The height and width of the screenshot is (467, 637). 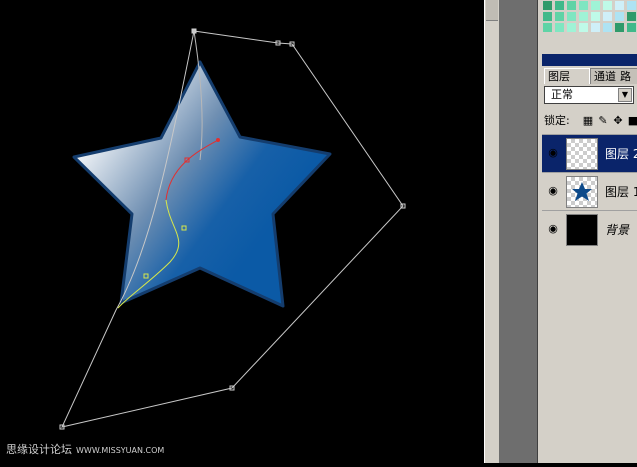 What do you see at coordinates (621, 154) in the screenshot?
I see `layer-name: 图层 2` at bounding box center [621, 154].